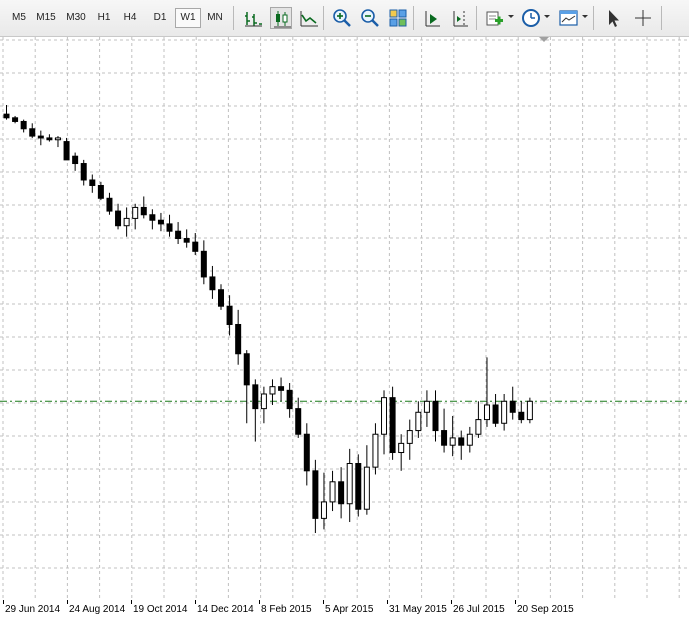 This screenshot has width=689, height=621. I want to click on chart-shift-icon, so click(460, 19).